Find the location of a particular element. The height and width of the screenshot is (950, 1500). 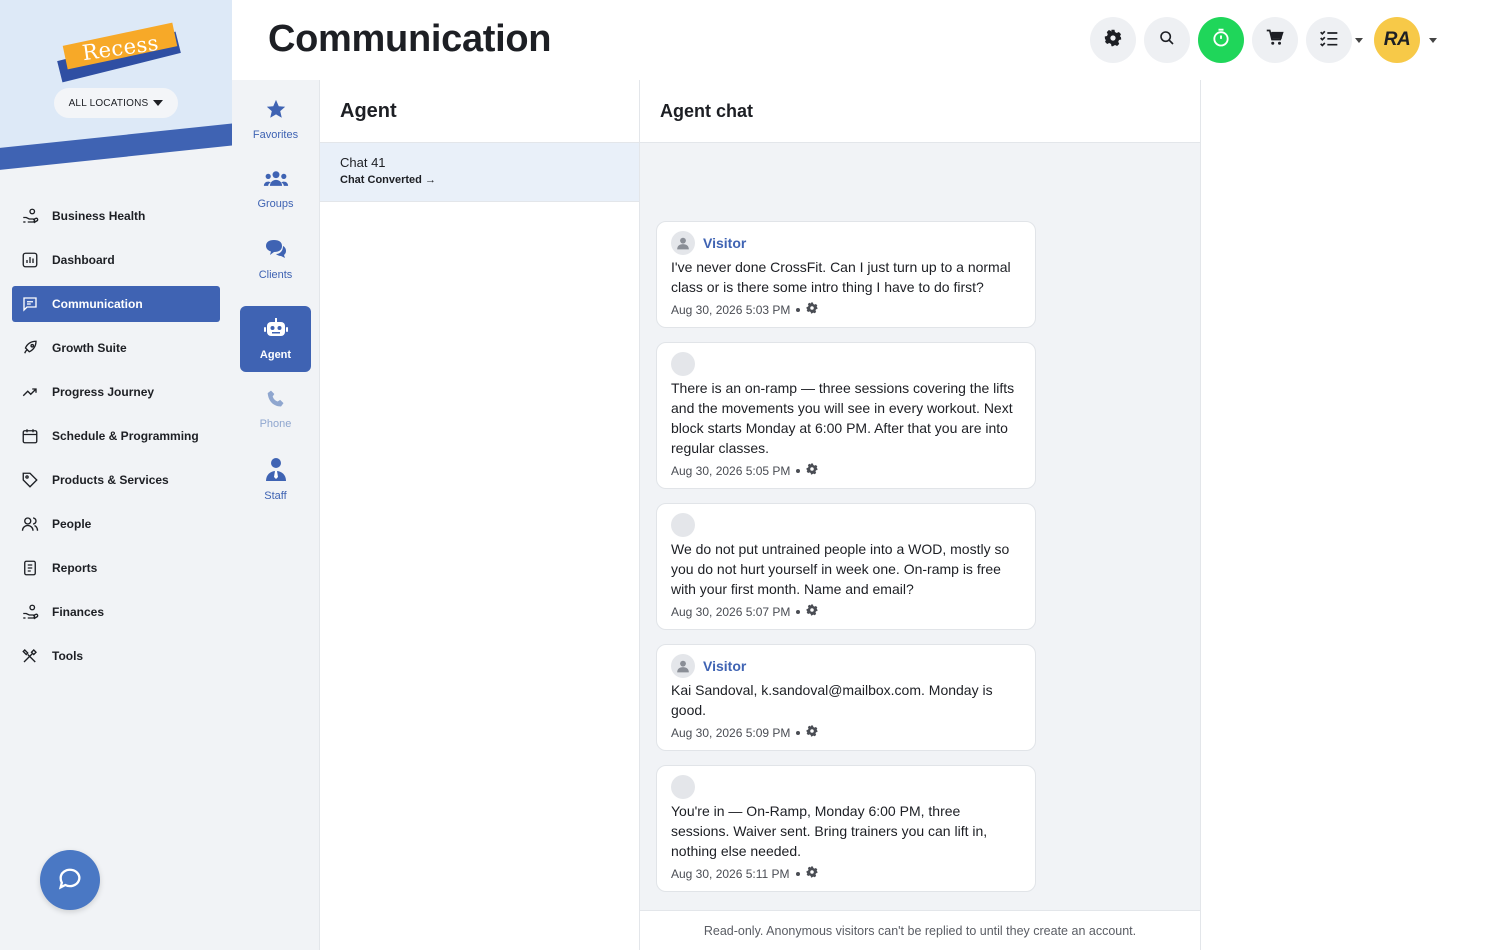

rocket-icon is located at coordinates (30, 348).